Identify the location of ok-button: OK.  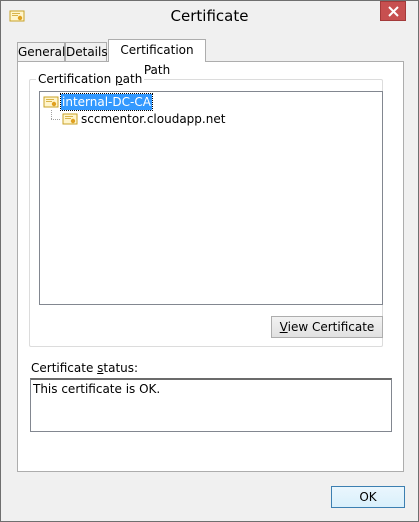
(368, 497).